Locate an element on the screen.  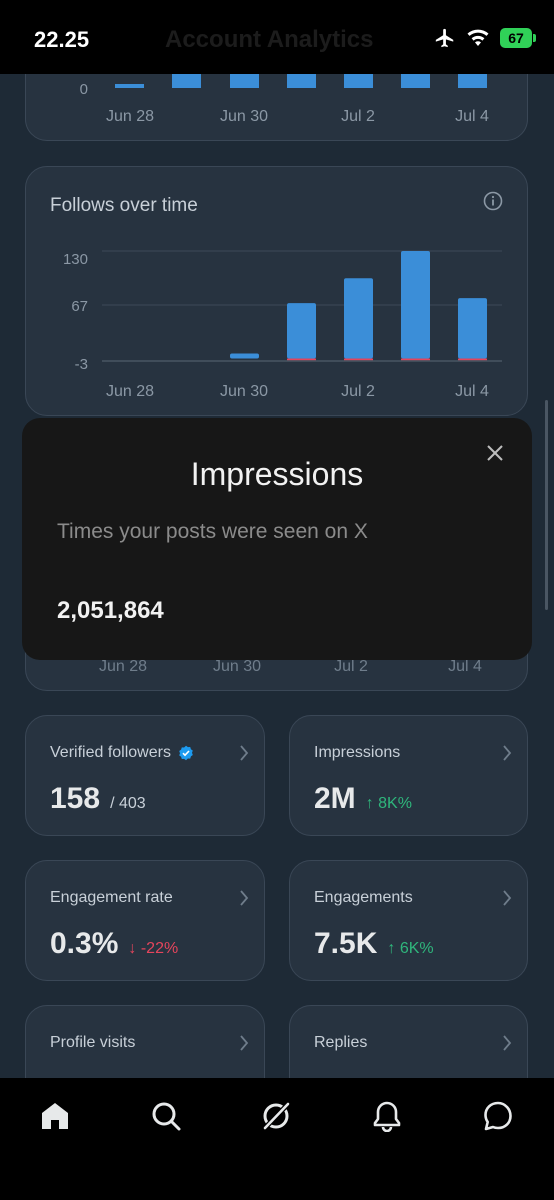
search-icon is located at coordinates (166, 1116).